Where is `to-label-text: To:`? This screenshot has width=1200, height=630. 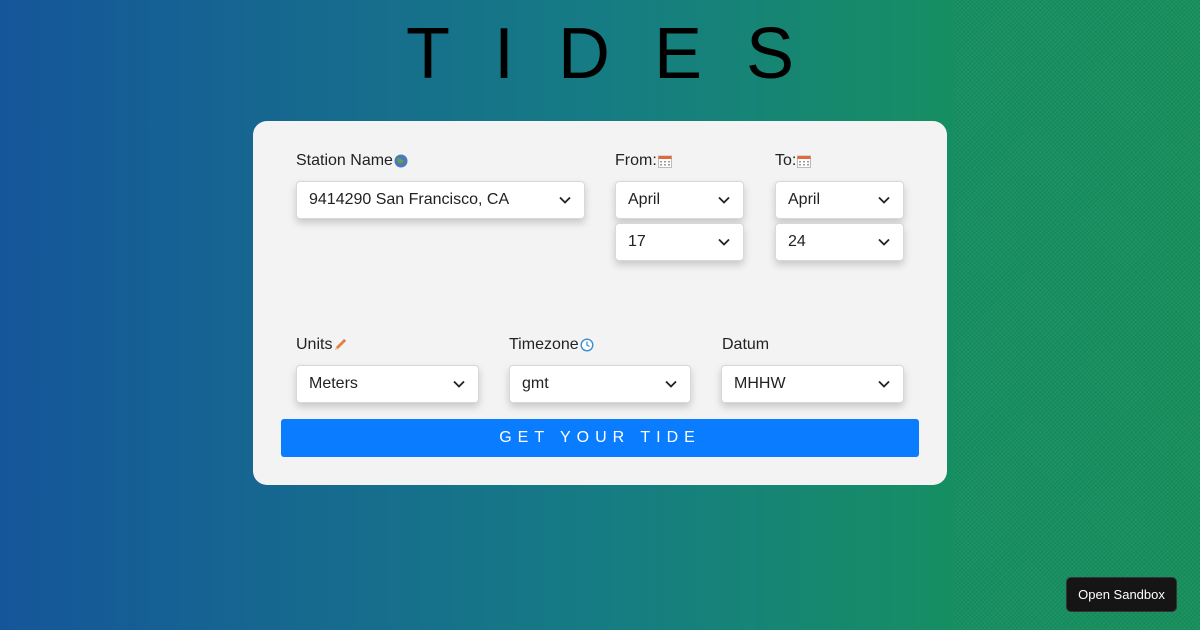 to-label-text: To: is located at coordinates (786, 160).